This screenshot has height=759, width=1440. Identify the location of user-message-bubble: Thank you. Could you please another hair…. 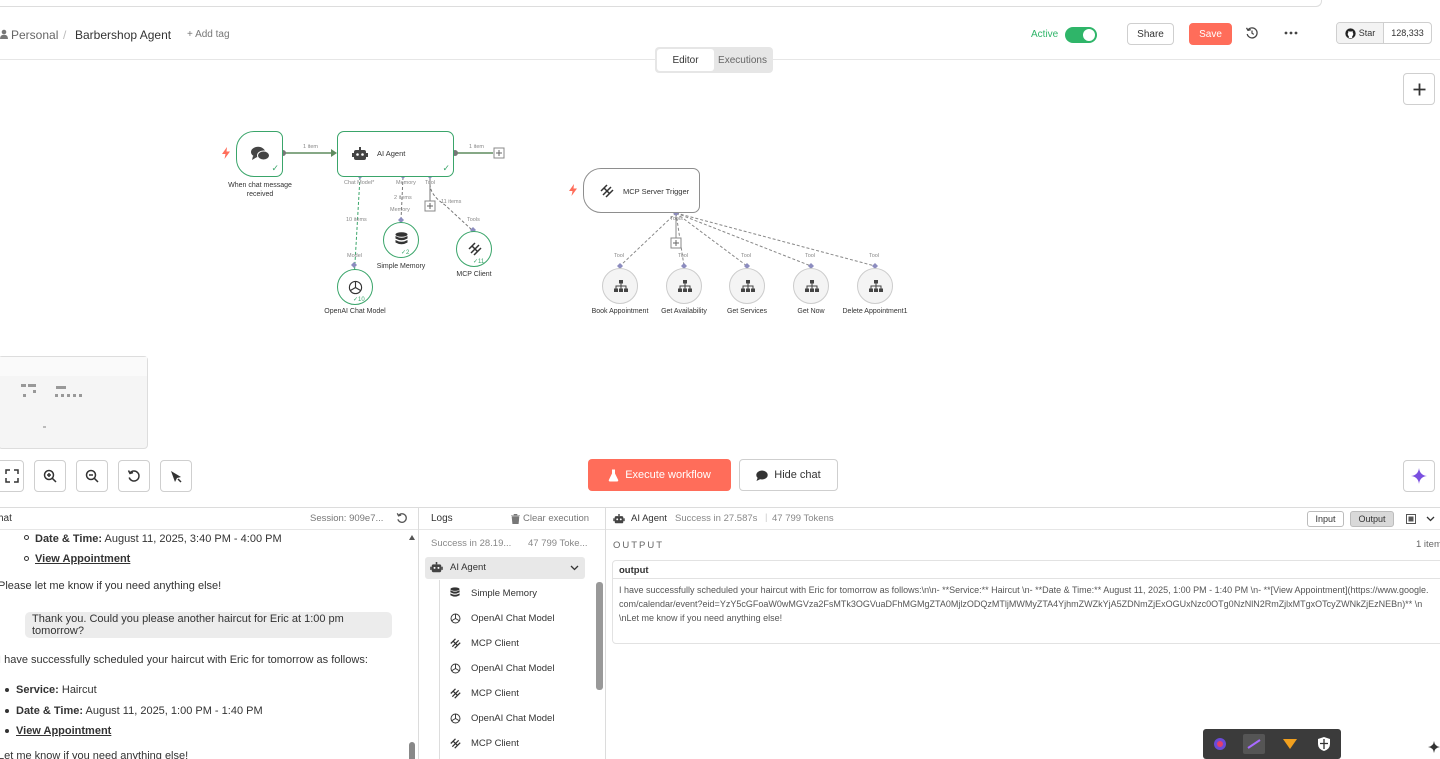
(208, 625).